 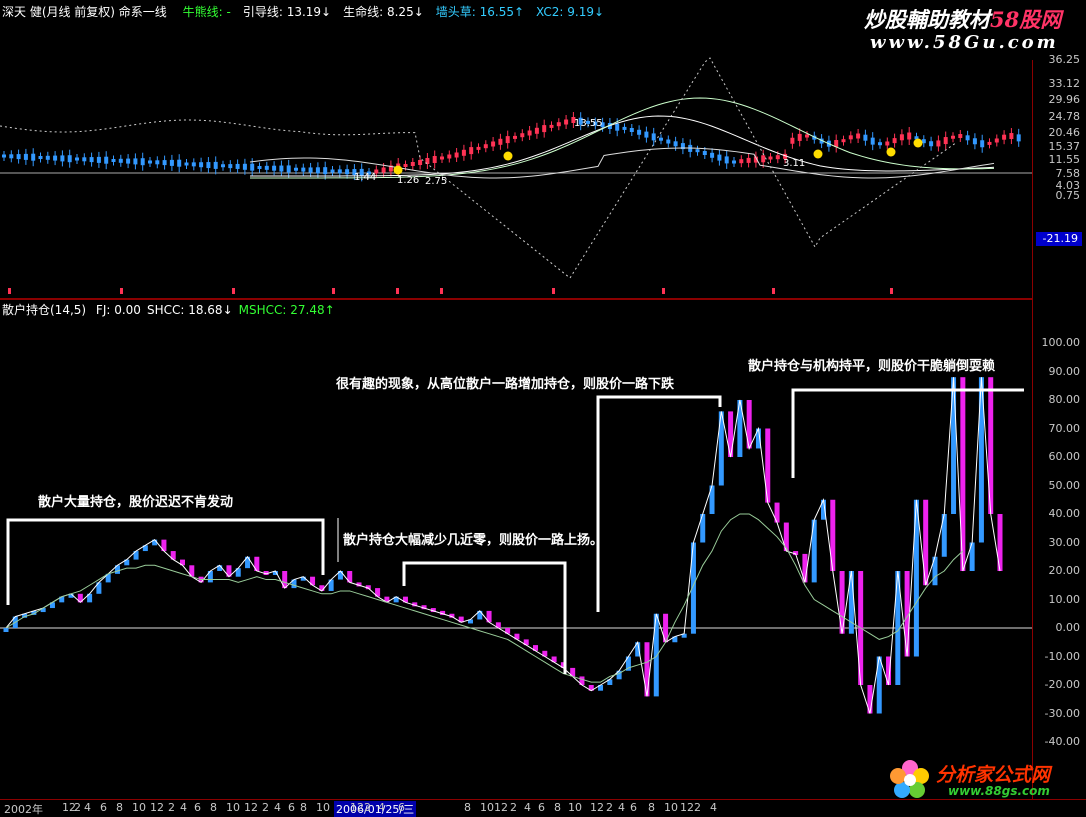 I want to click on indicator-y-tick: 60.00, so click(x=1064, y=456).